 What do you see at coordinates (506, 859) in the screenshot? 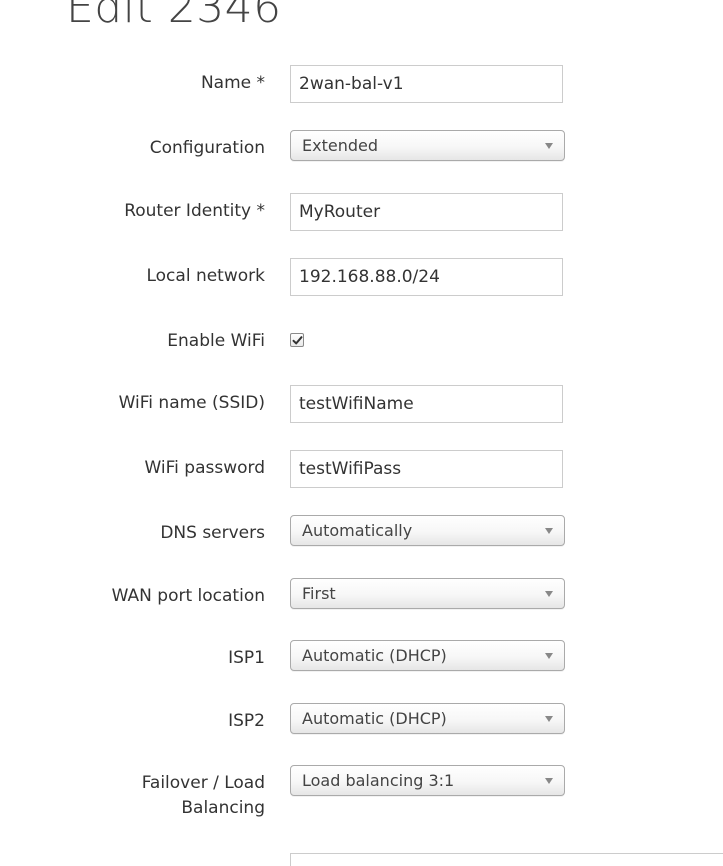
I see `next-field-input` at bounding box center [506, 859].